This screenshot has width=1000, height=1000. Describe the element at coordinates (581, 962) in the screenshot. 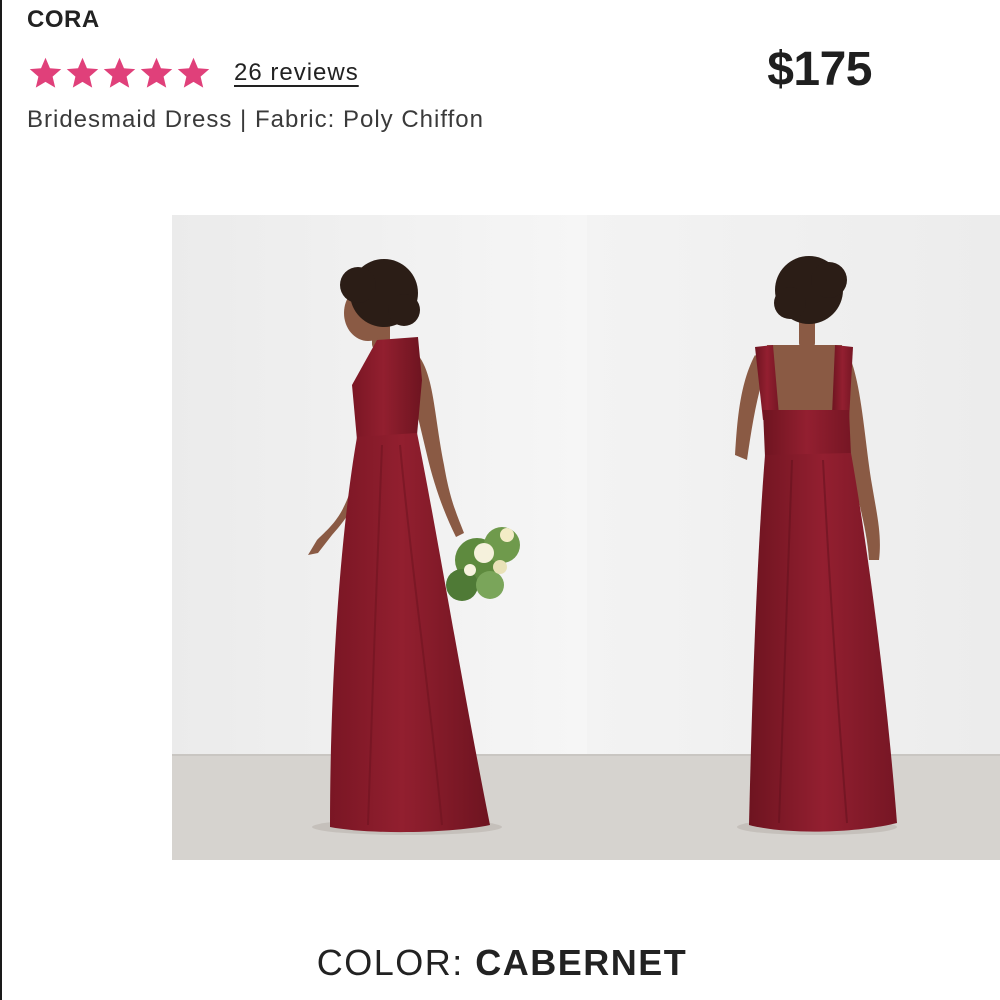

I see `color-value: CABERNET` at that location.